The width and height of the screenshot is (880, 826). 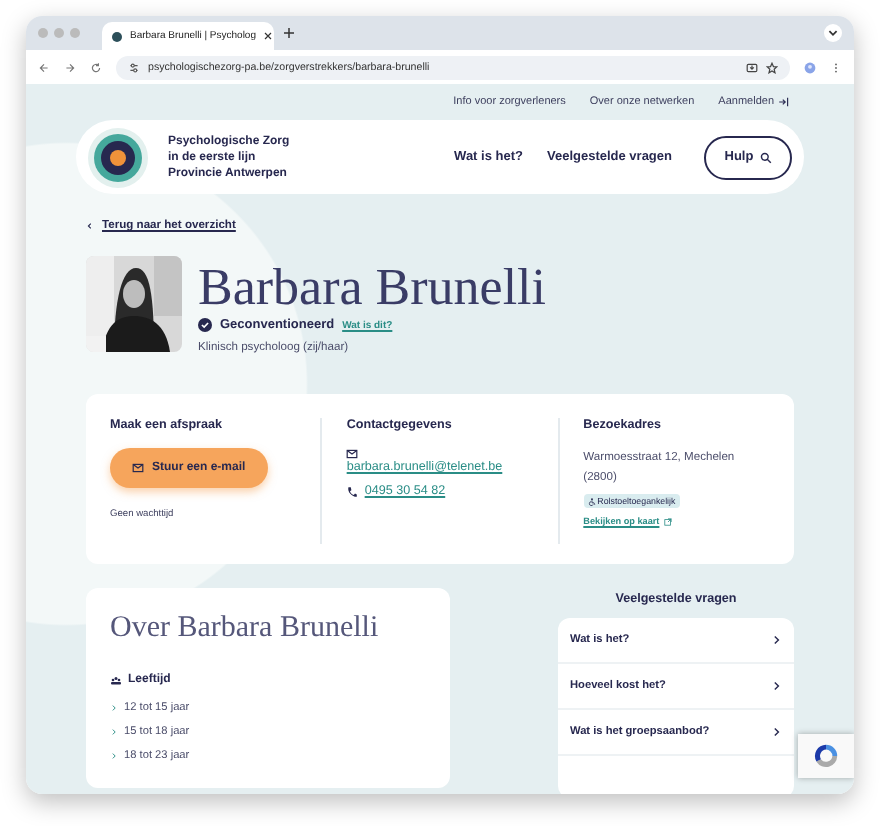 I want to click on reload-icon, so click(x=96, y=67).